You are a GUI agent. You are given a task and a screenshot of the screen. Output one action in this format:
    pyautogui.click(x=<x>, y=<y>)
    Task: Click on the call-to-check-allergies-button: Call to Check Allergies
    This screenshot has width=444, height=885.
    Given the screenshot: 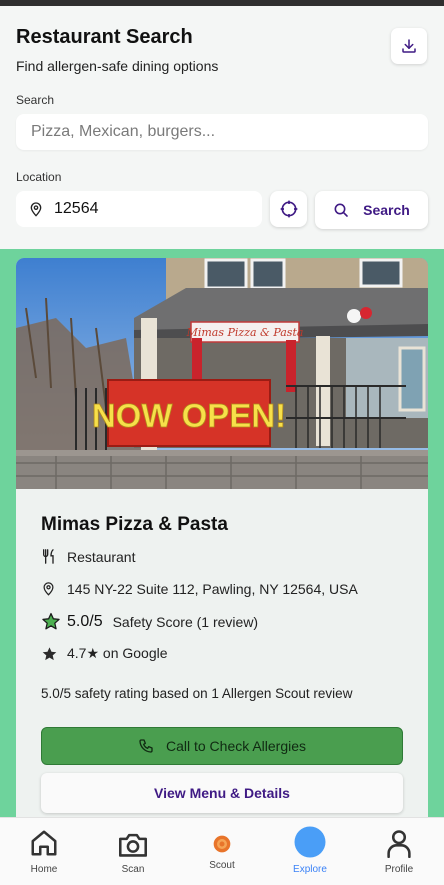 What is the action you would take?
    pyautogui.click(x=222, y=746)
    